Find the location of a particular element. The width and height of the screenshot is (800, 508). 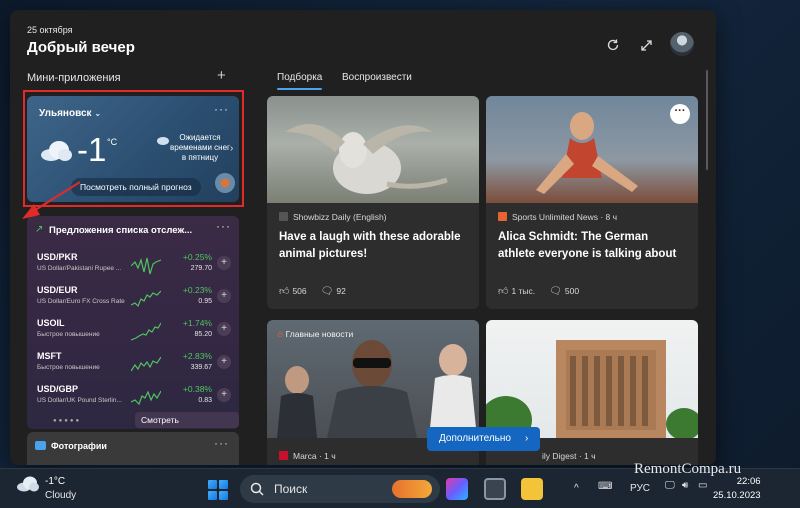

show-hidden-icons-button: ^ is located at coordinates (576, 488).